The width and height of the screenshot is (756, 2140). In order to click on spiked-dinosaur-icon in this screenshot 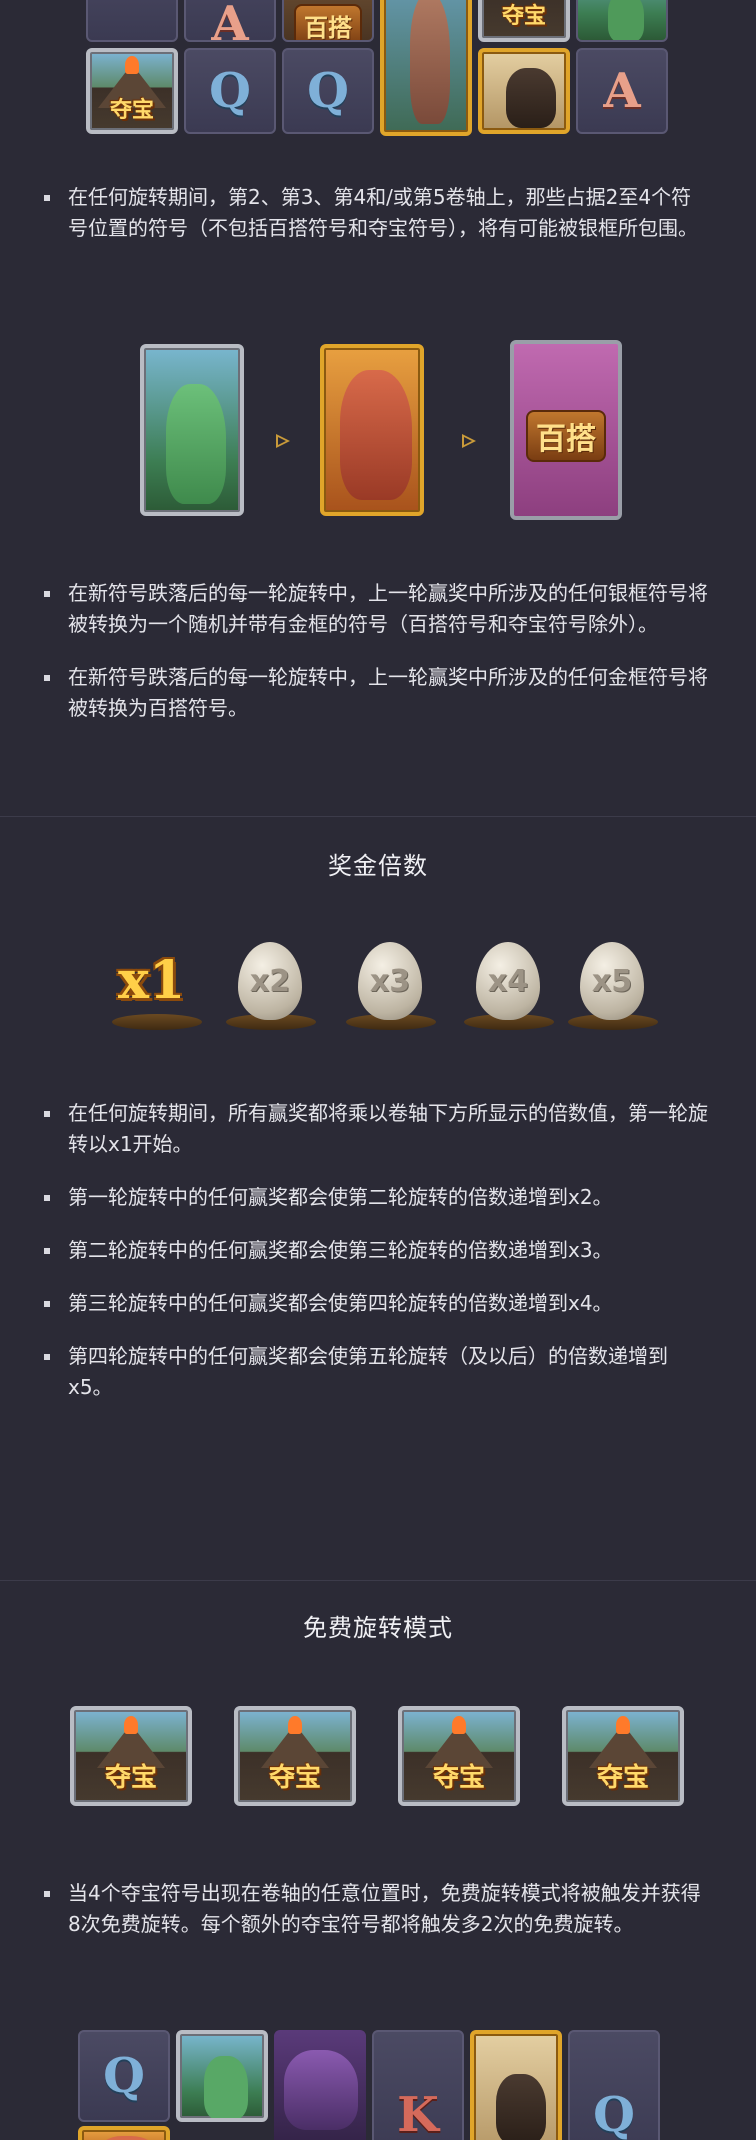, I will do `click(321, 2090)`.